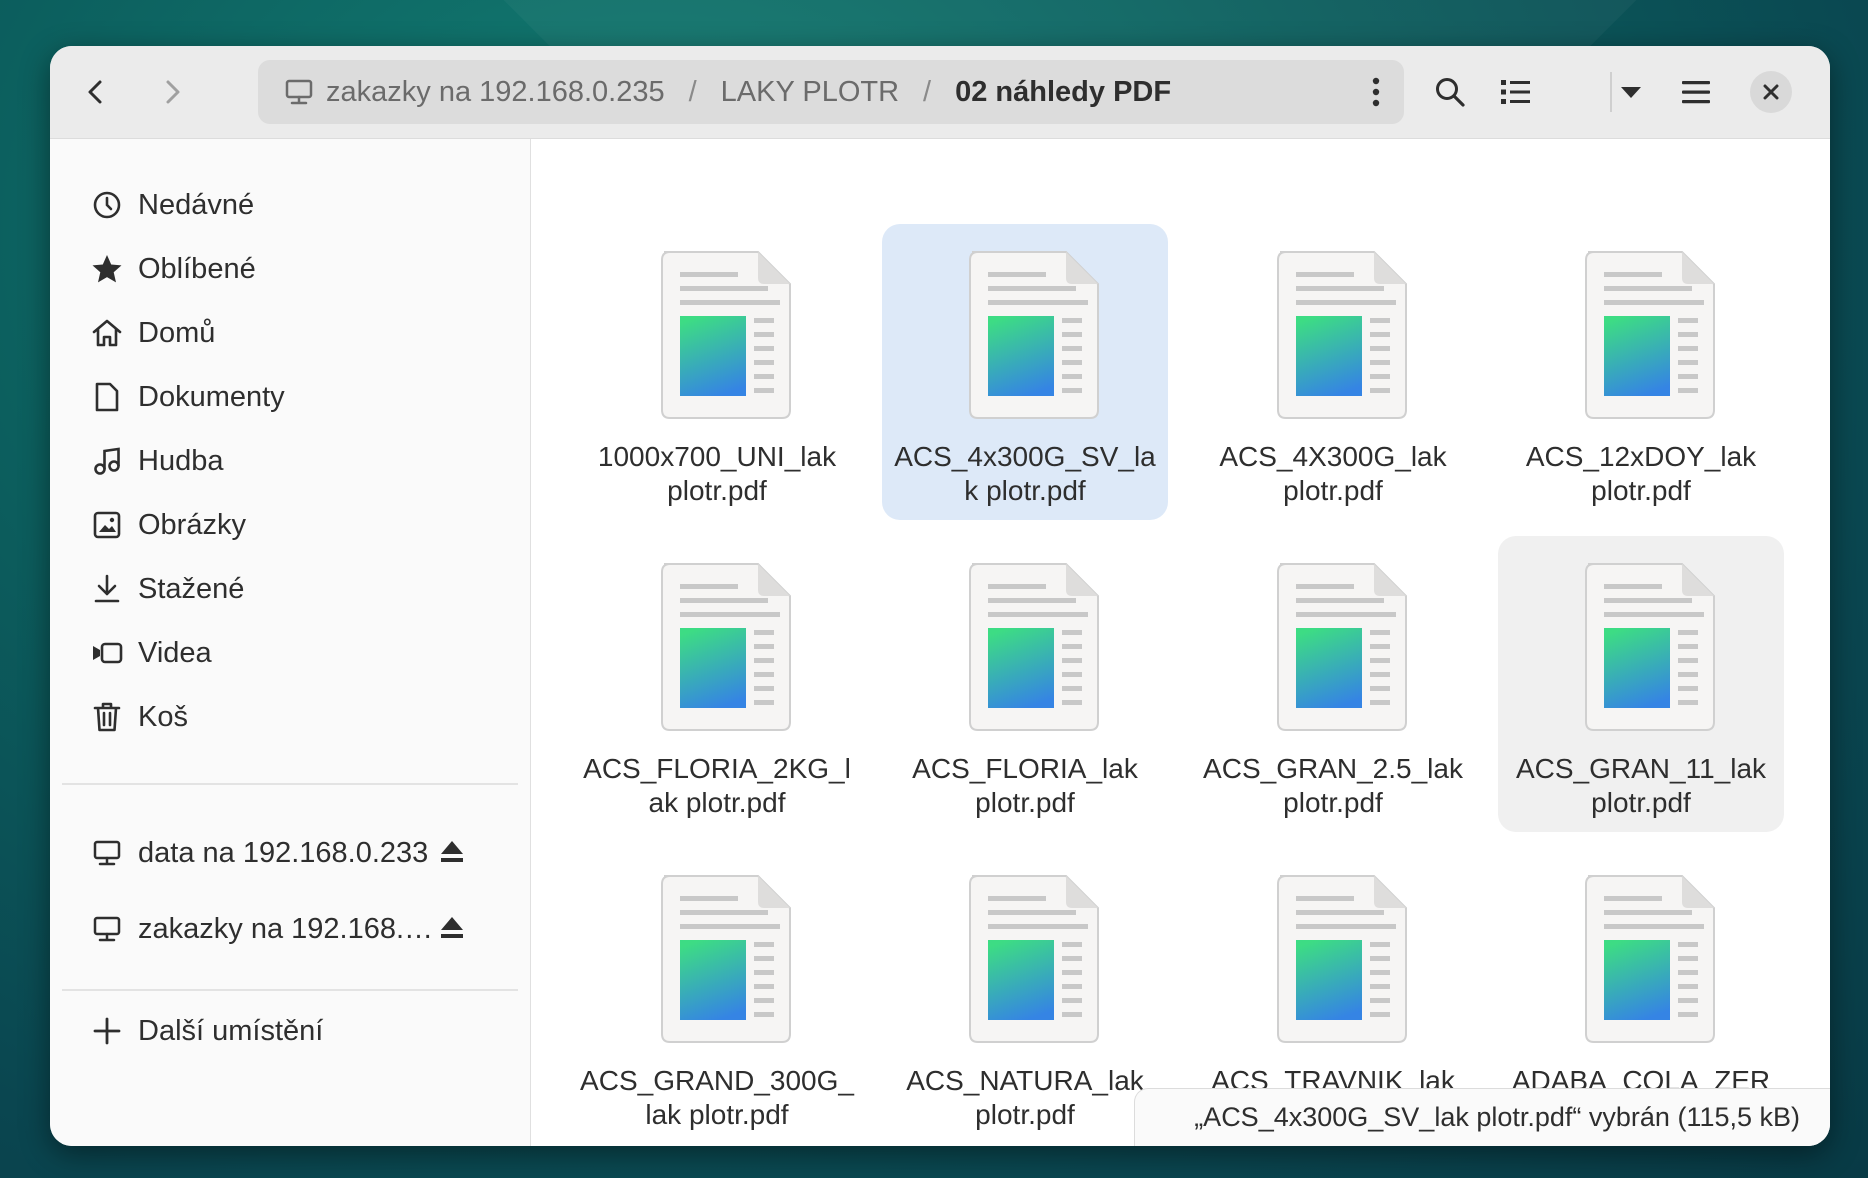 This screenshot has height=1178, width=1868. I want to click on breadcrumb-root: zakazky na 192.168.0.235, so click(495, 92).